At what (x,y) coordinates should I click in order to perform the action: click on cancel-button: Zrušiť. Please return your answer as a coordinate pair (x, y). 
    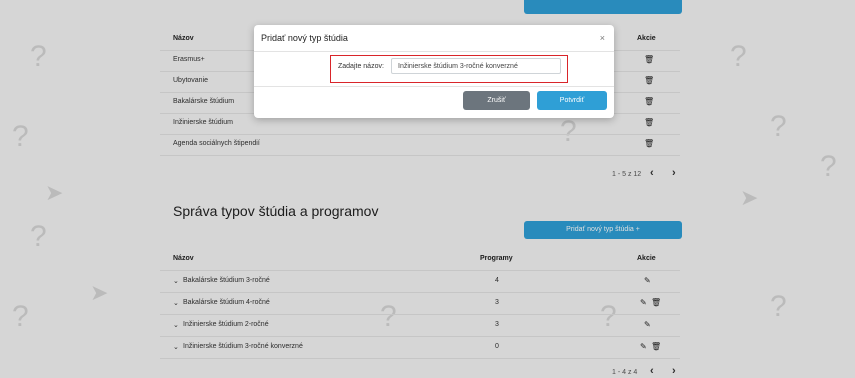
    Looking at the image, I should click on (496, 100).